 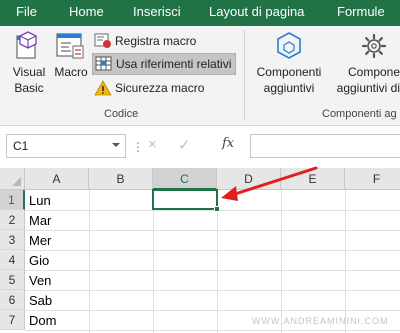 I want to click on componenti-aggiuntivi-button: Componenti aggiuntivi, so click(x=289, y=63).